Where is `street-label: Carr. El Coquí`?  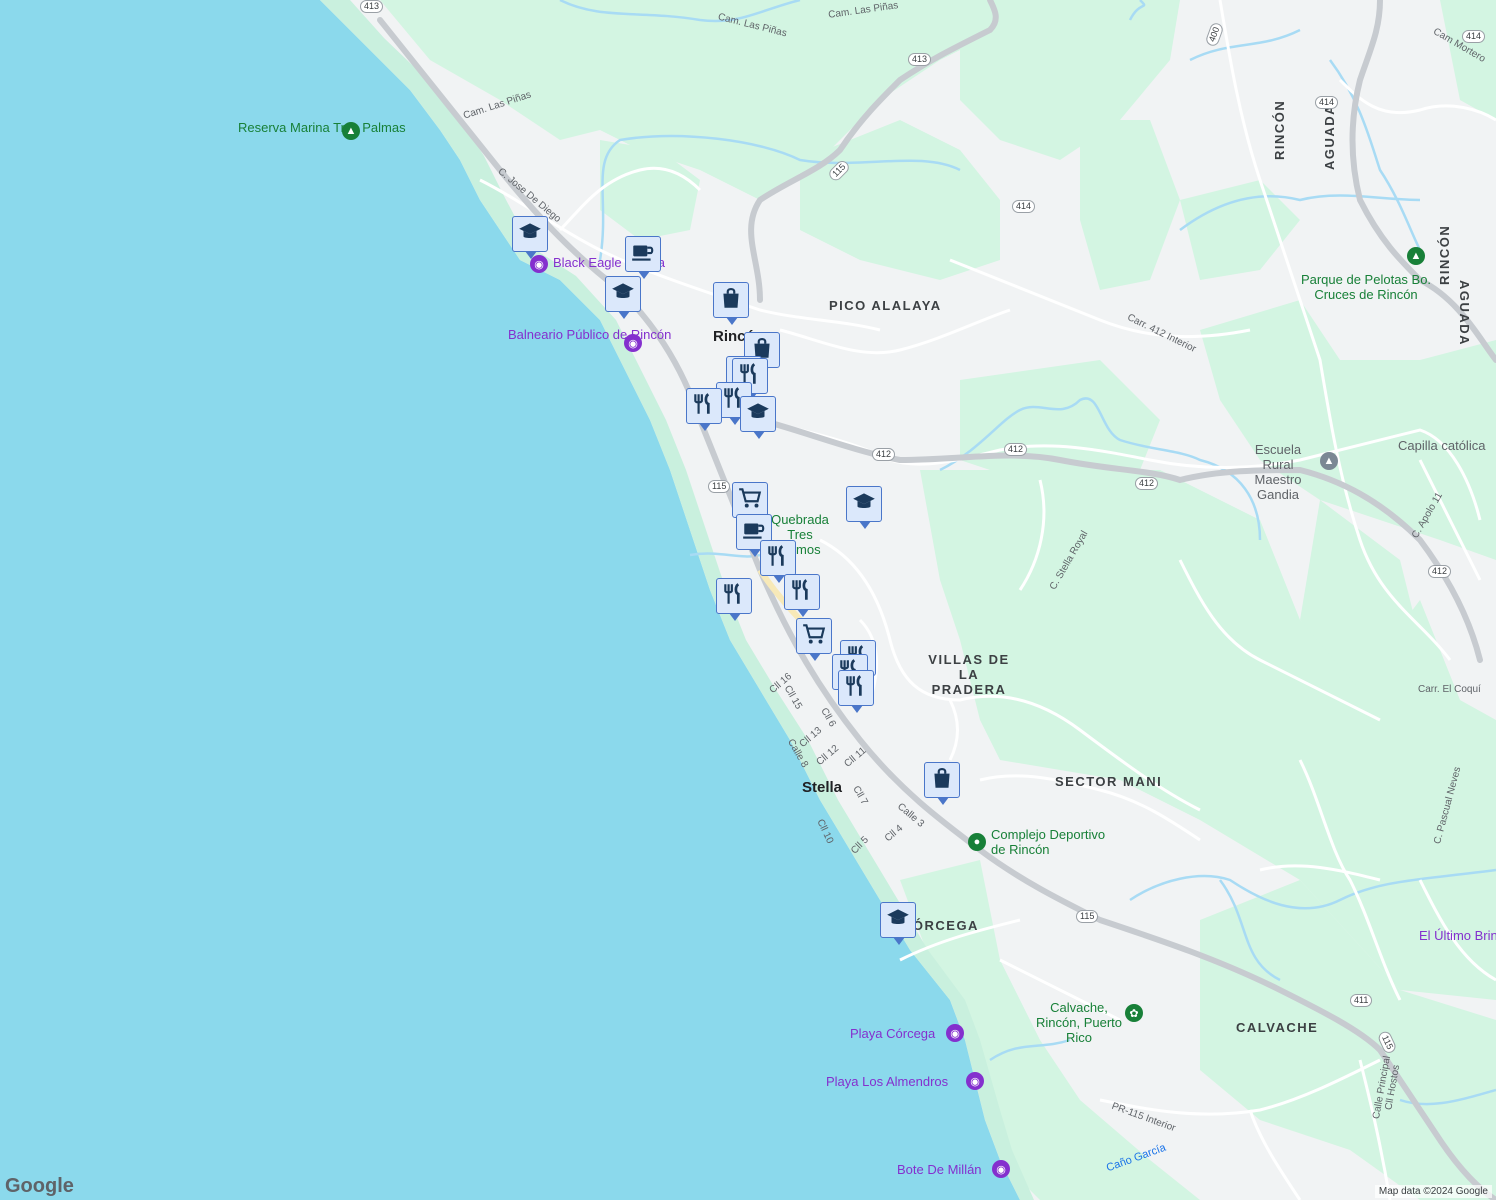 street-label: Carr. El Coquí is located at coordinates (1449, 689).